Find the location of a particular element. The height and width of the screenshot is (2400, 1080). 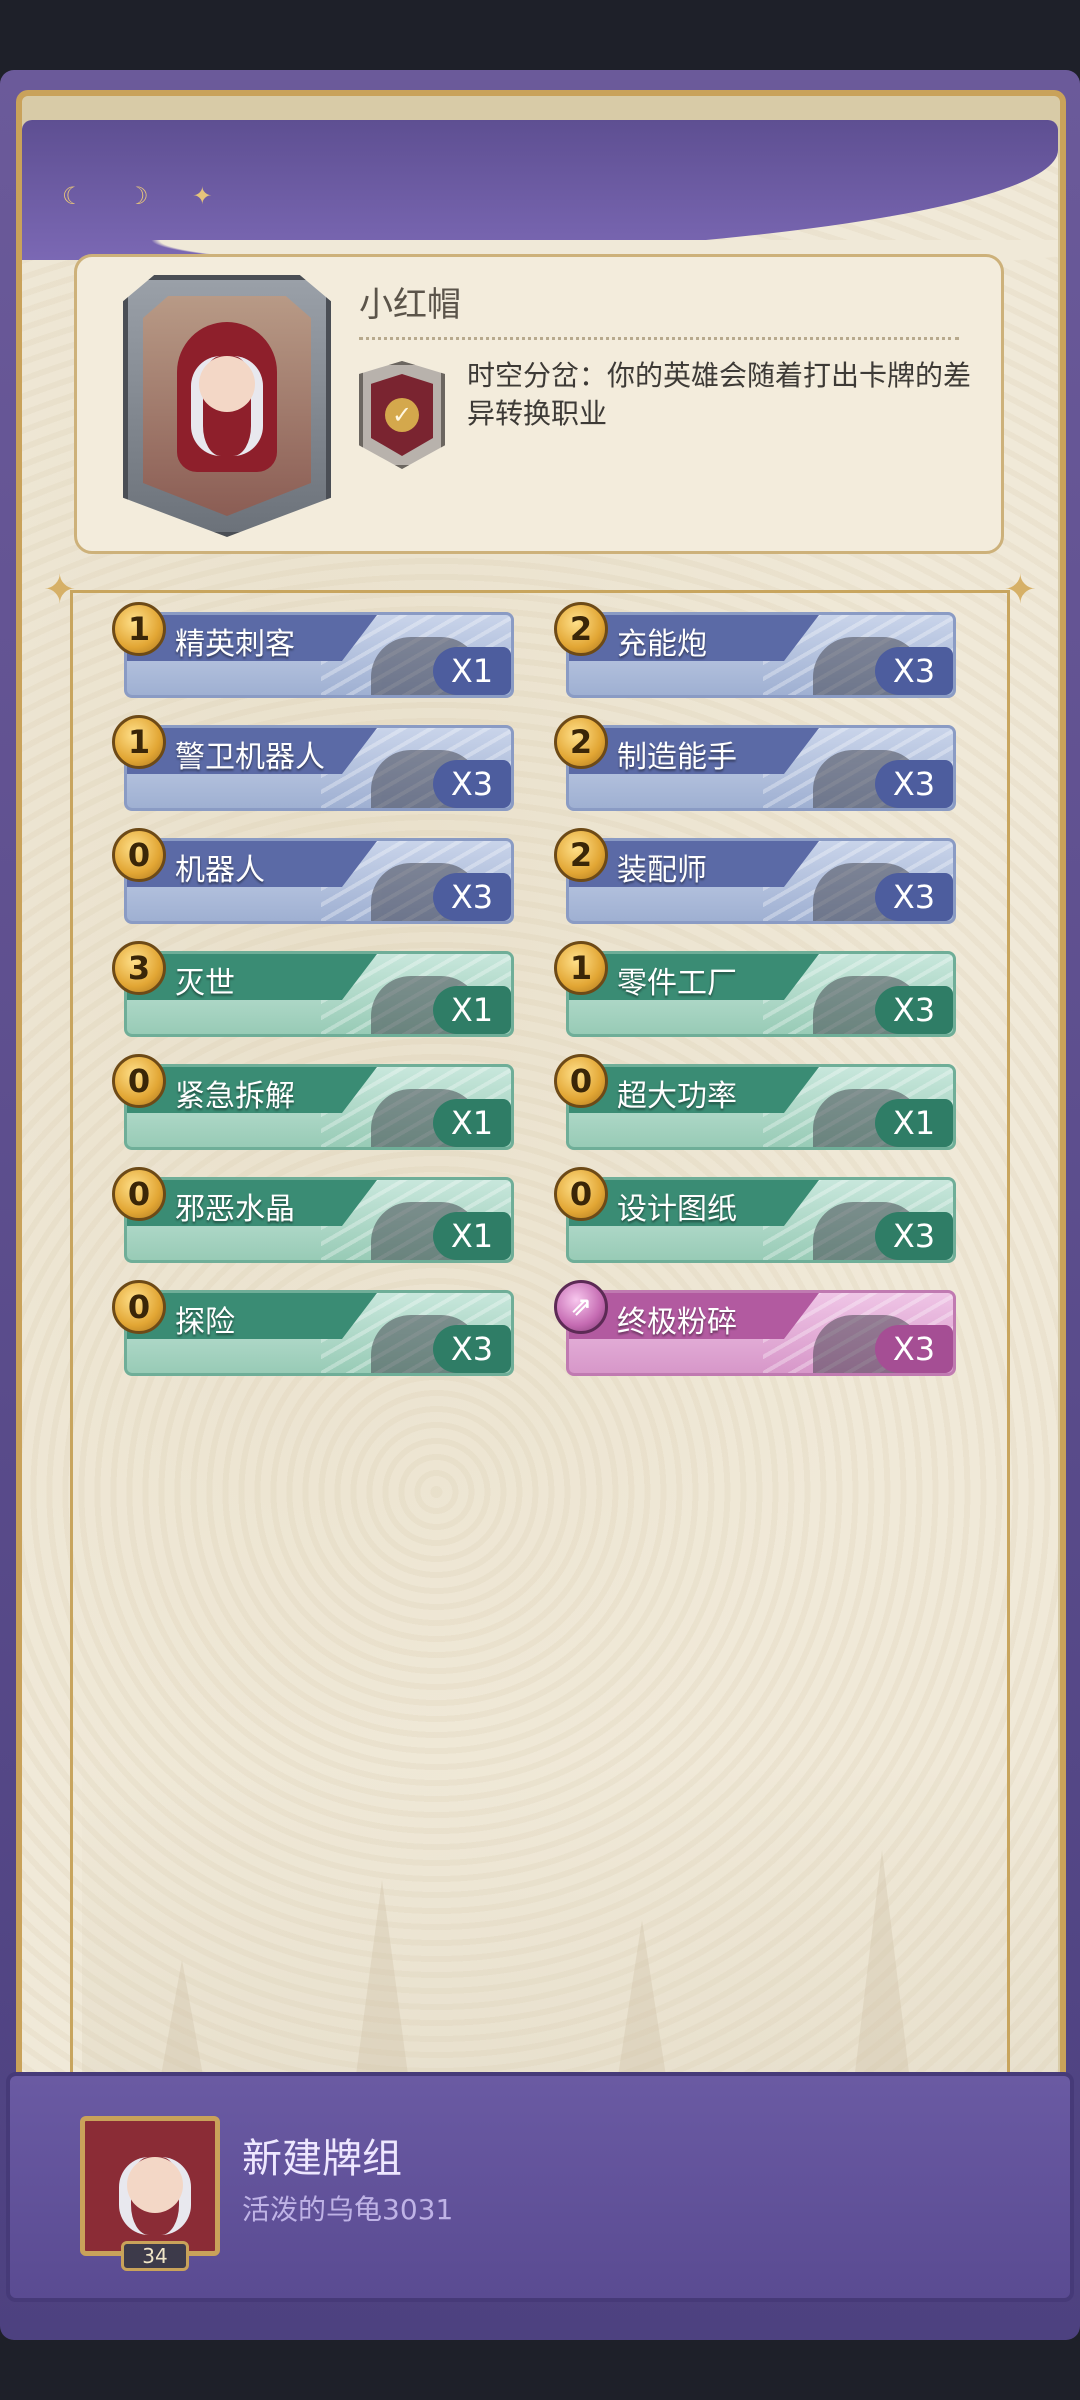

hero-skill-badge: ✓ is located at coordinates (402, 415).